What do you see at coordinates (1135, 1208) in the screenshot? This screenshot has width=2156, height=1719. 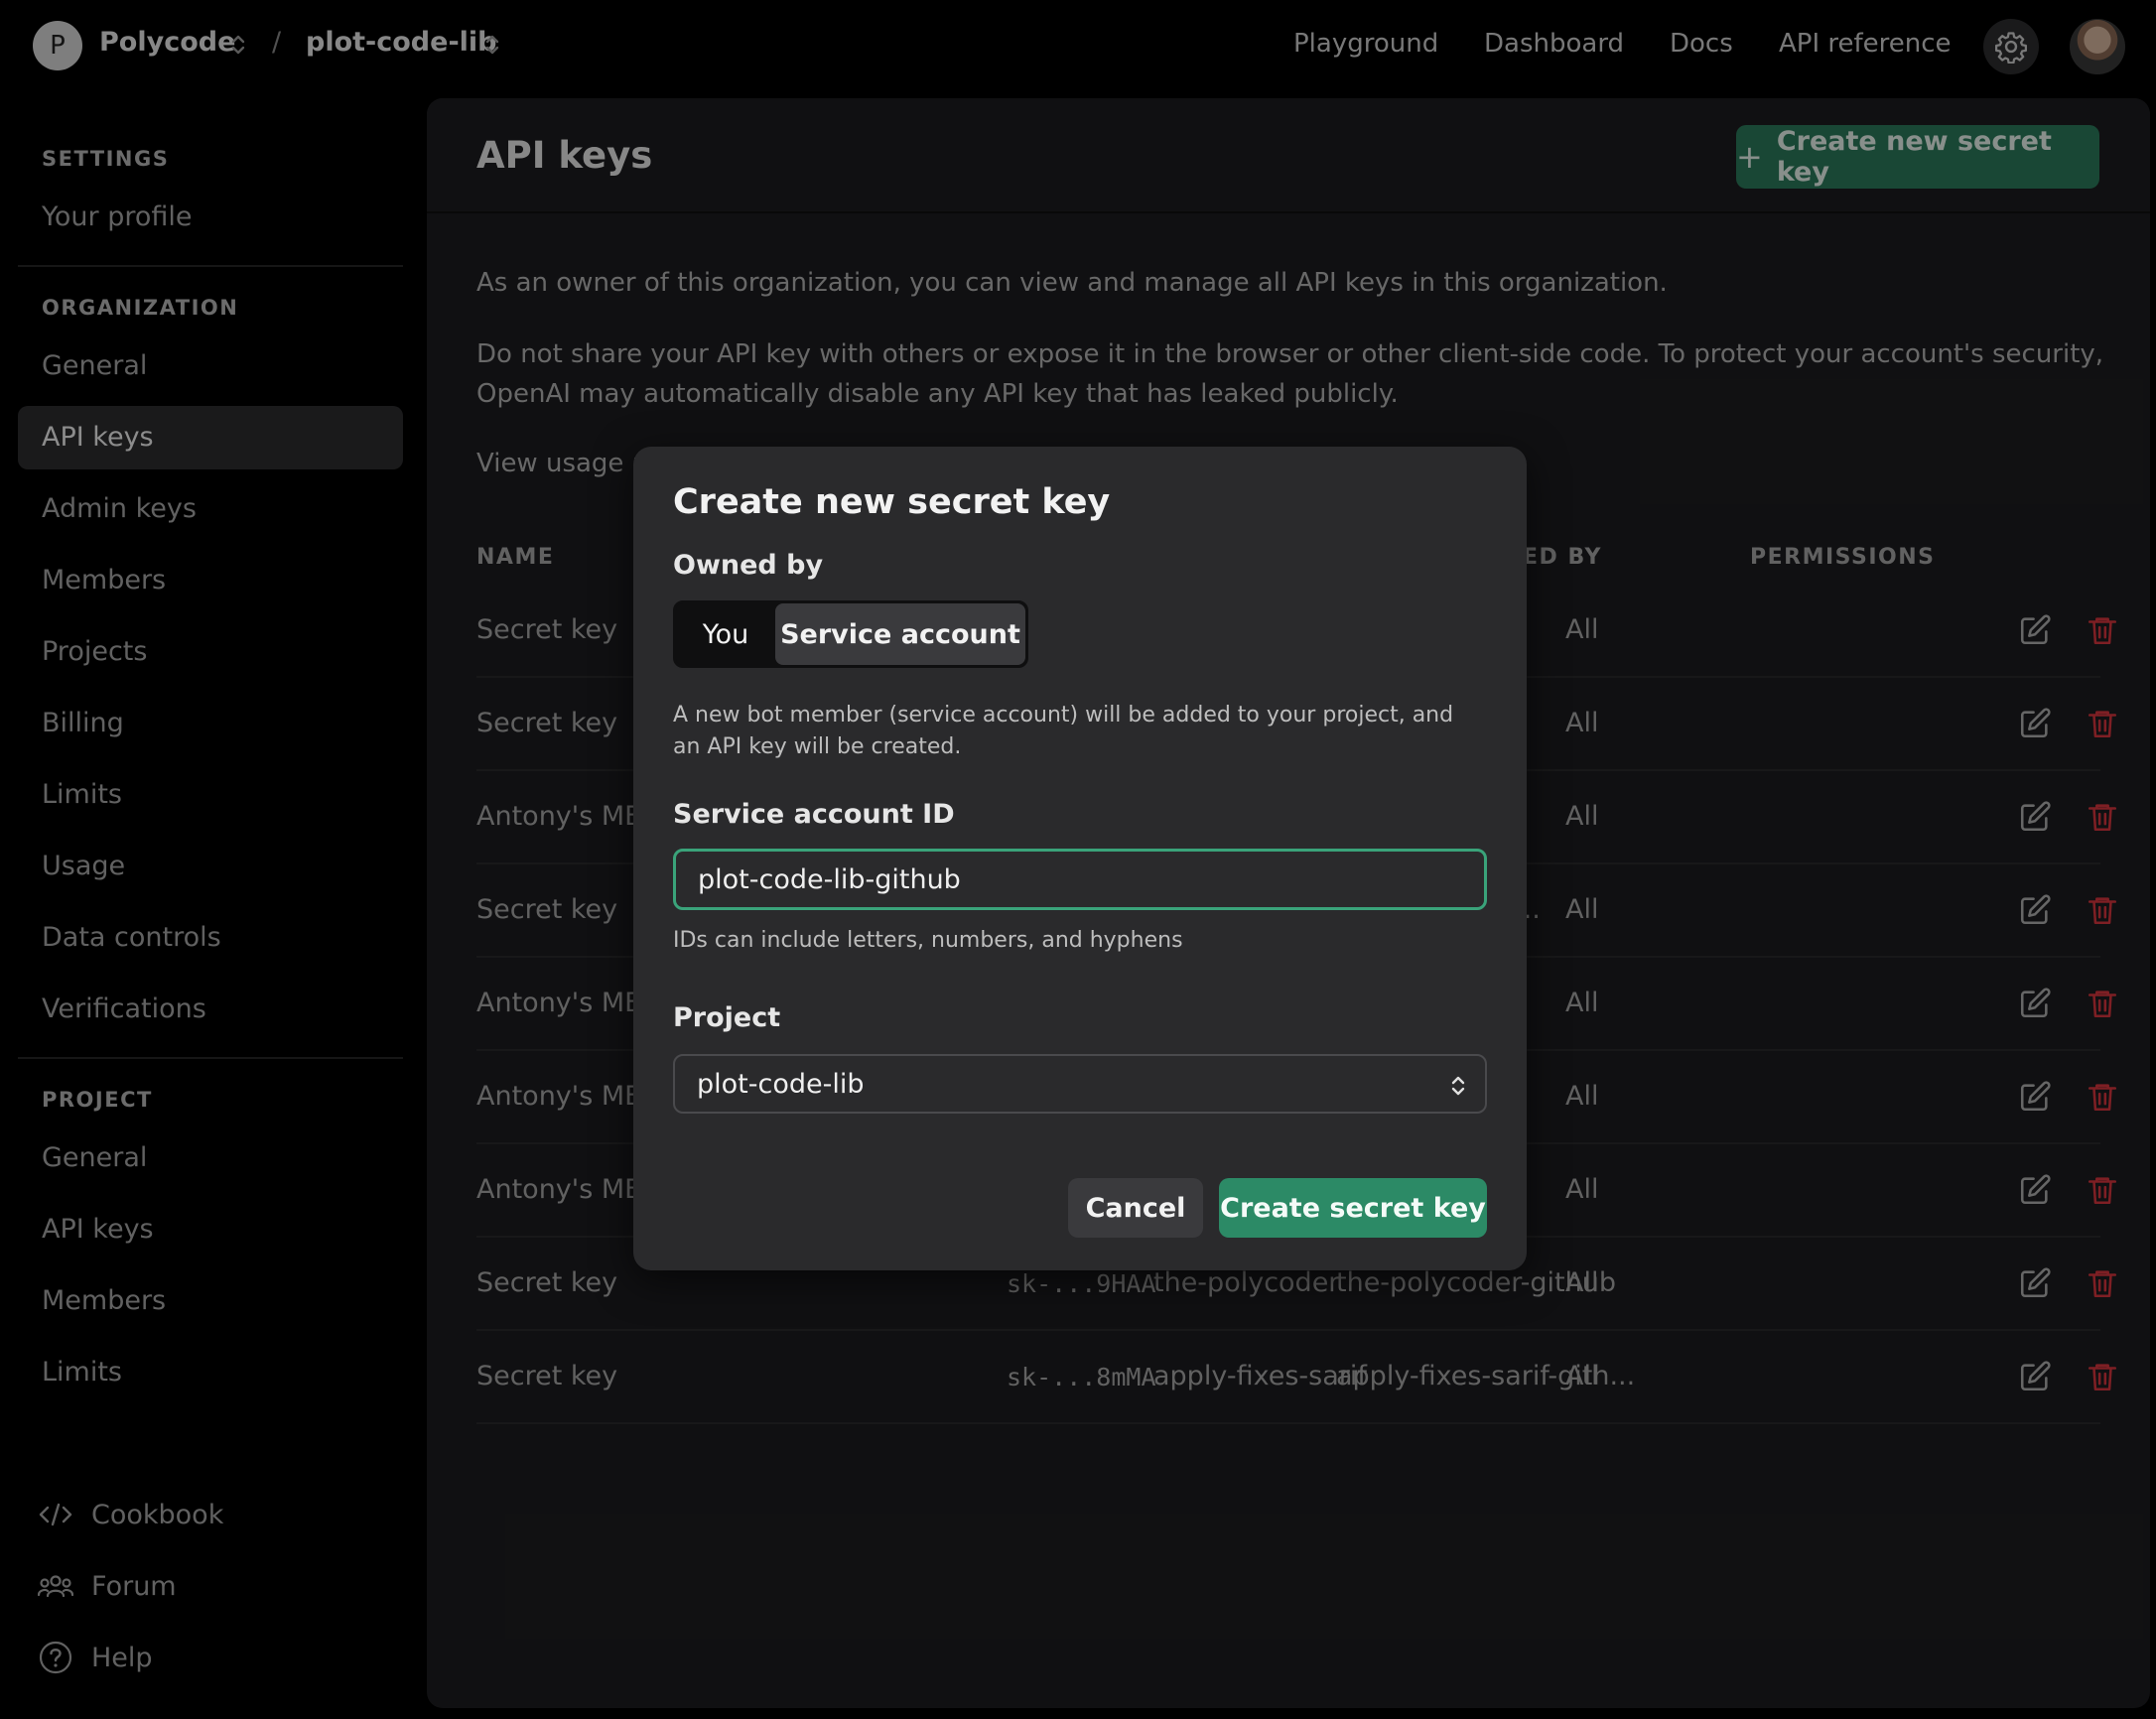 I see `cancel-button: Cancel` at bounding box center [1135, 1208].